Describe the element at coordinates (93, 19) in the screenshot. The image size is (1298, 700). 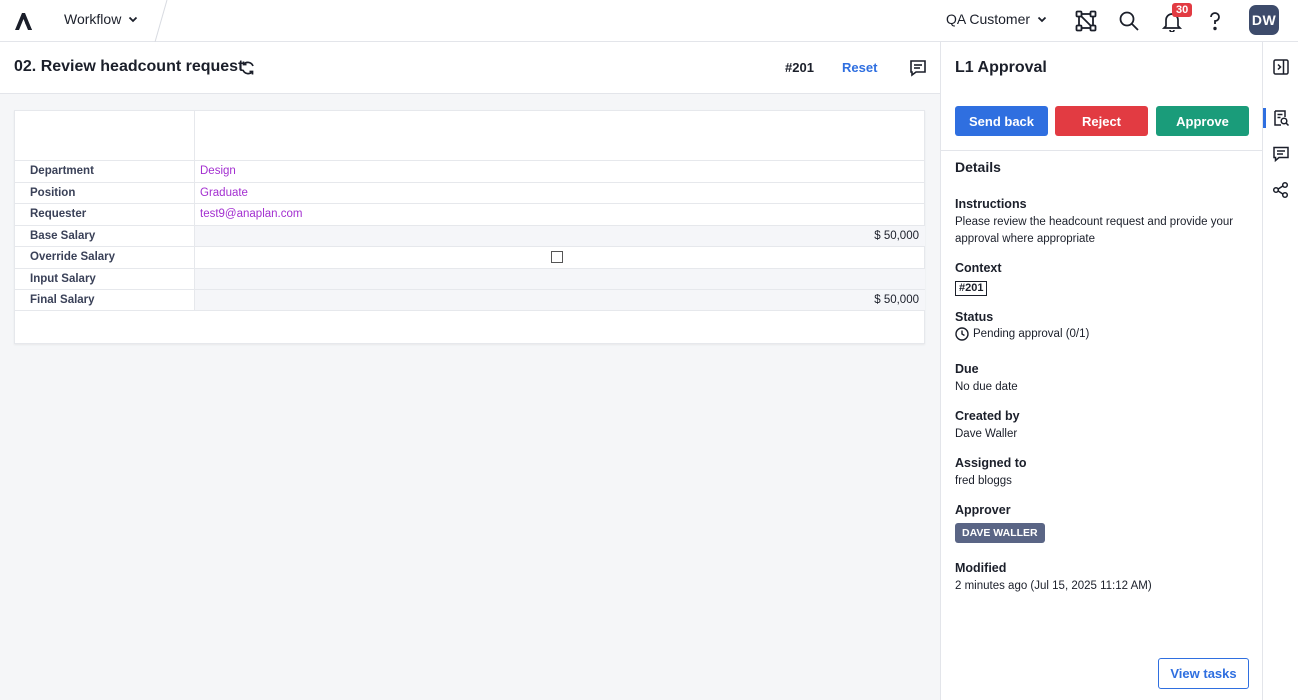
I see `workflow-menu-label: Workflow` at that location.